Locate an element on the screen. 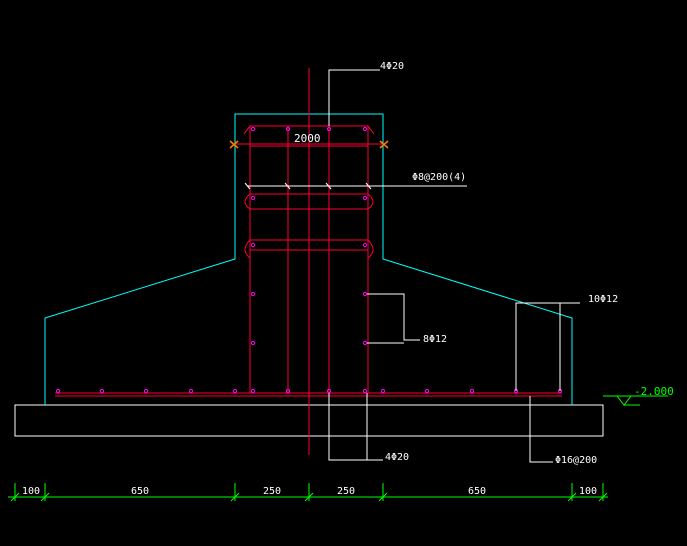 The image size is (687, 546). bottom-bars-label: 4Φ20 is located at coordinates (397, 457).